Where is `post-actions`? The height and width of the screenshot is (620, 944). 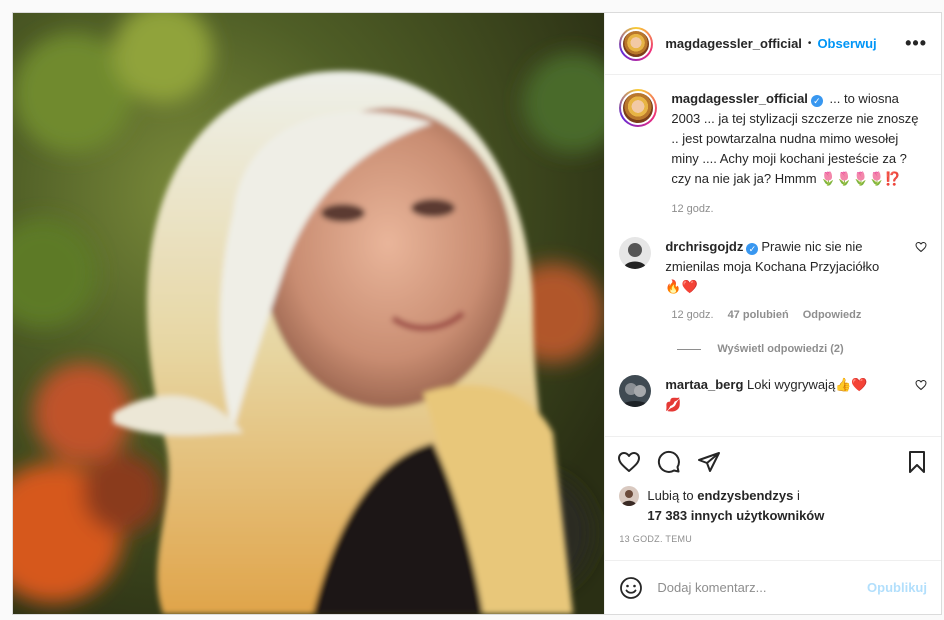
post-actions is located at coordinates (773, 461).